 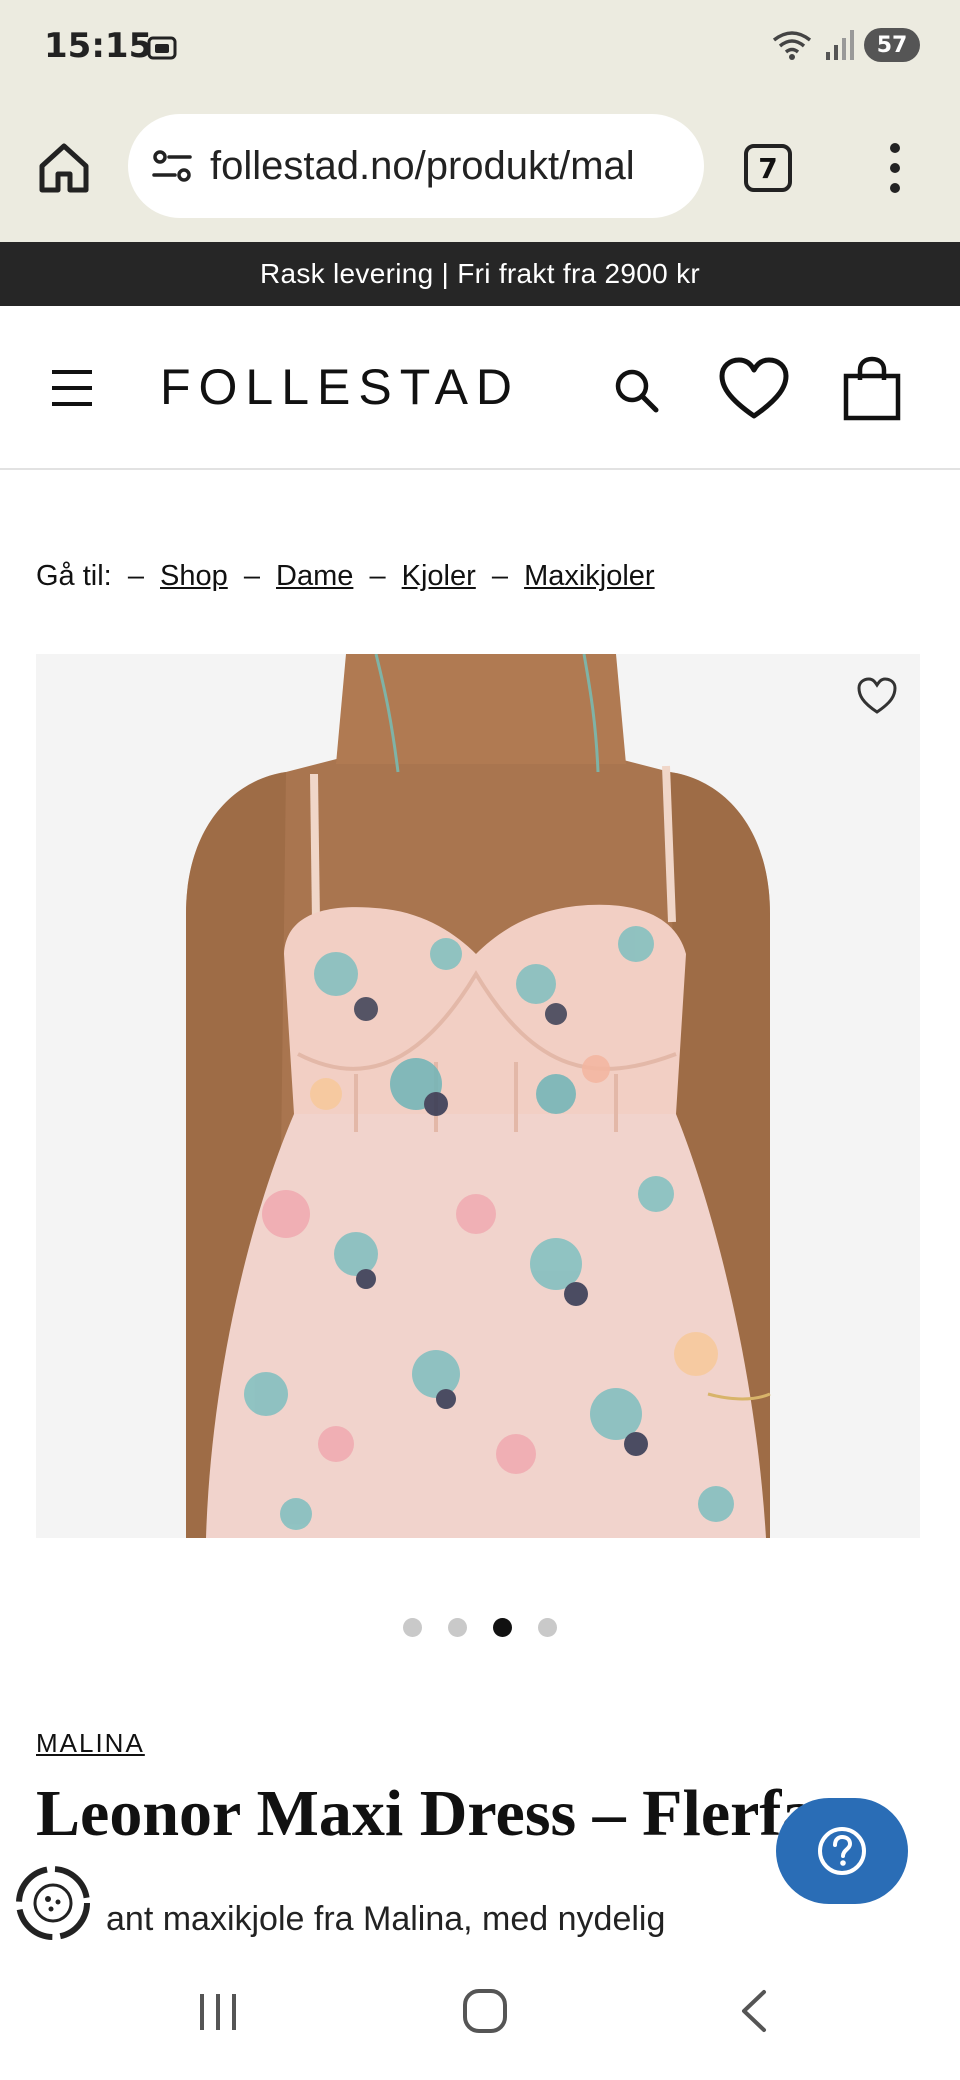 What do you see at coordinates (892, 45) in the screenshot?
I see `battery-icon: 57` at bounding box center [892, 45].